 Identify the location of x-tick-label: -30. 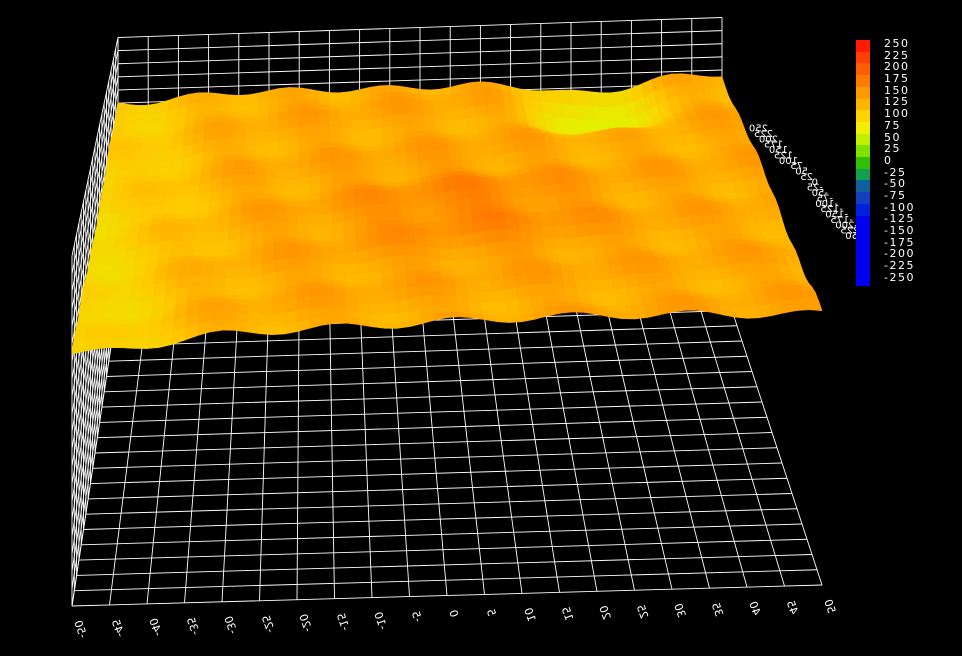
(230, 624).